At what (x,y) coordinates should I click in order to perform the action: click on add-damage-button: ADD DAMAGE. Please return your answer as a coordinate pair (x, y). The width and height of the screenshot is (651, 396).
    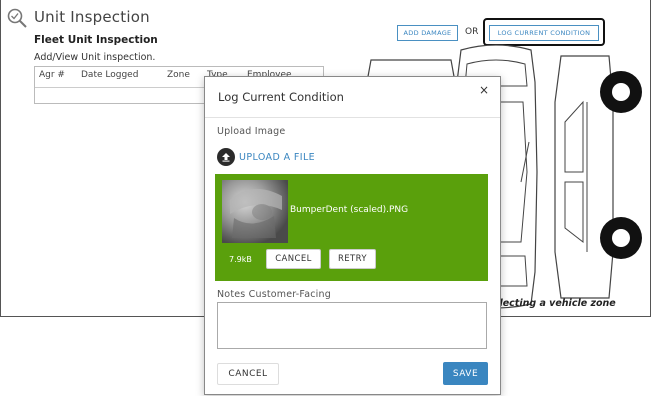
    Looking at the image, I should click on (427, 33).